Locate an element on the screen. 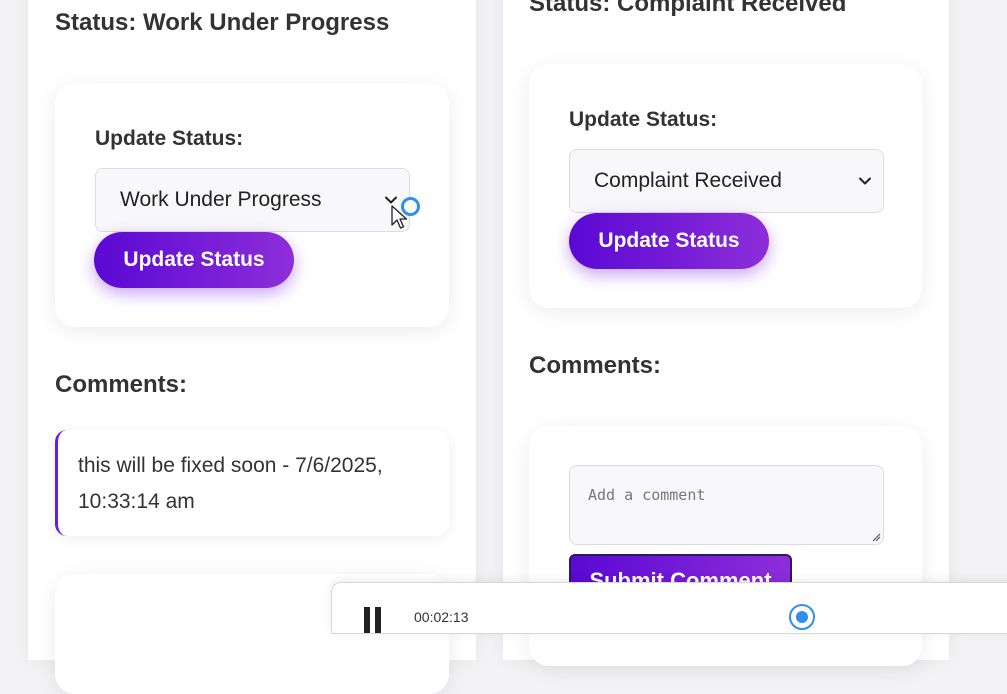 This screenshot has width=1007, height=694. chevron-down-icon is located at coordinates (865, 181).